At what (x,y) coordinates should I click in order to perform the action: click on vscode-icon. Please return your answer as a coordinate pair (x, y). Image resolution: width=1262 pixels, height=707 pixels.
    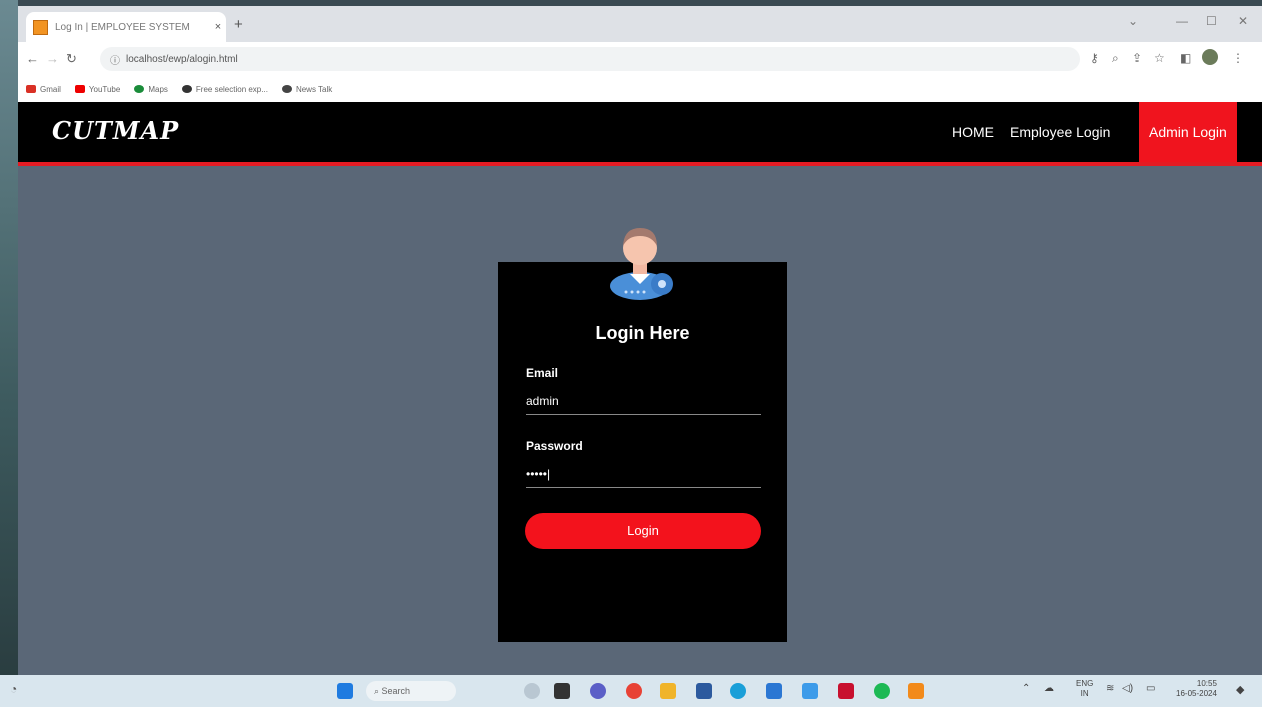
    Looking at the image, I should click on (810, 691).